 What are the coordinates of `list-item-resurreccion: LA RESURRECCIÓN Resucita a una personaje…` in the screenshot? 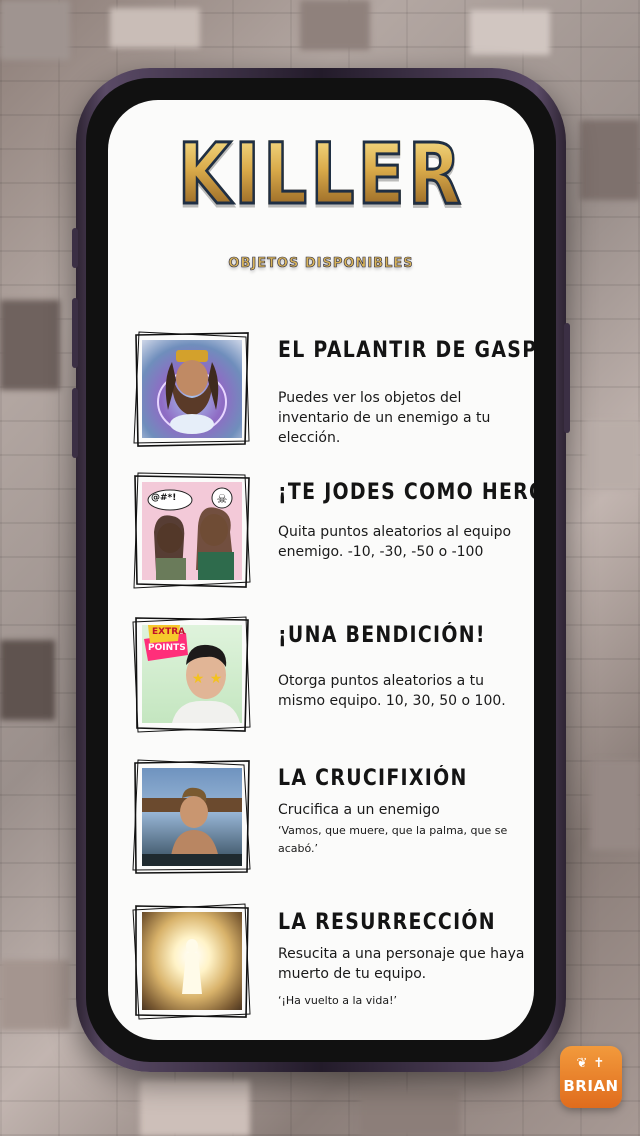 It's located at (321, 965).